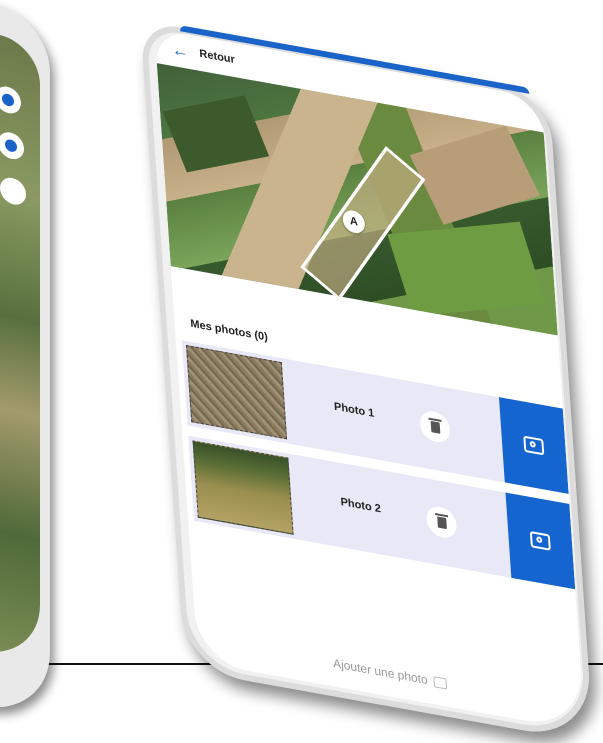 Image resolution: width=603 pixels, height=743 pixels. Describe the element at coordinates (354, 410) in the screenshot. I see `photo-label: Photo 1` at that location.